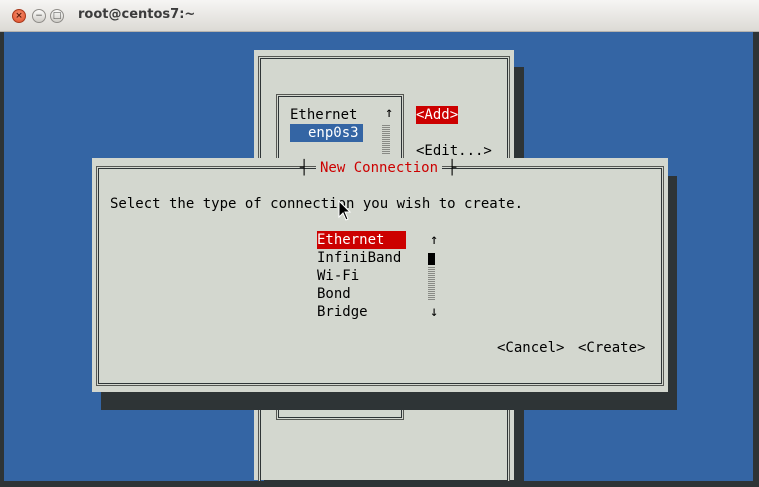 Image resolution: width=759 pixels, height=487 pixels. I want to click on close-icon: ×, so click(19, 16).